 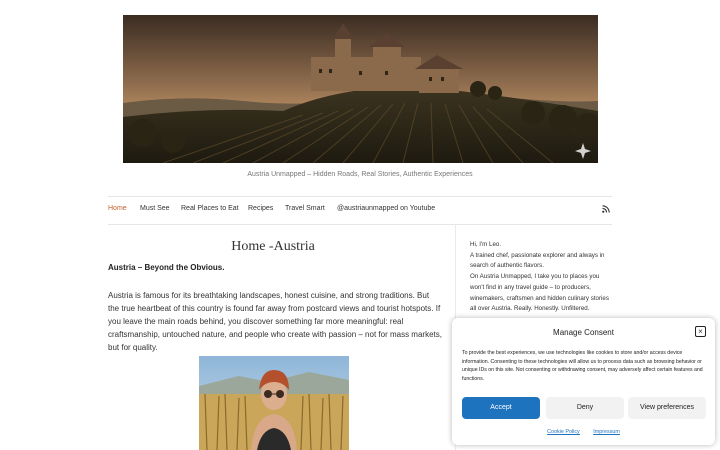 I want to click on nav-item-real-places-to-eat: Real Places to Eat, so click(x=210, y=208).